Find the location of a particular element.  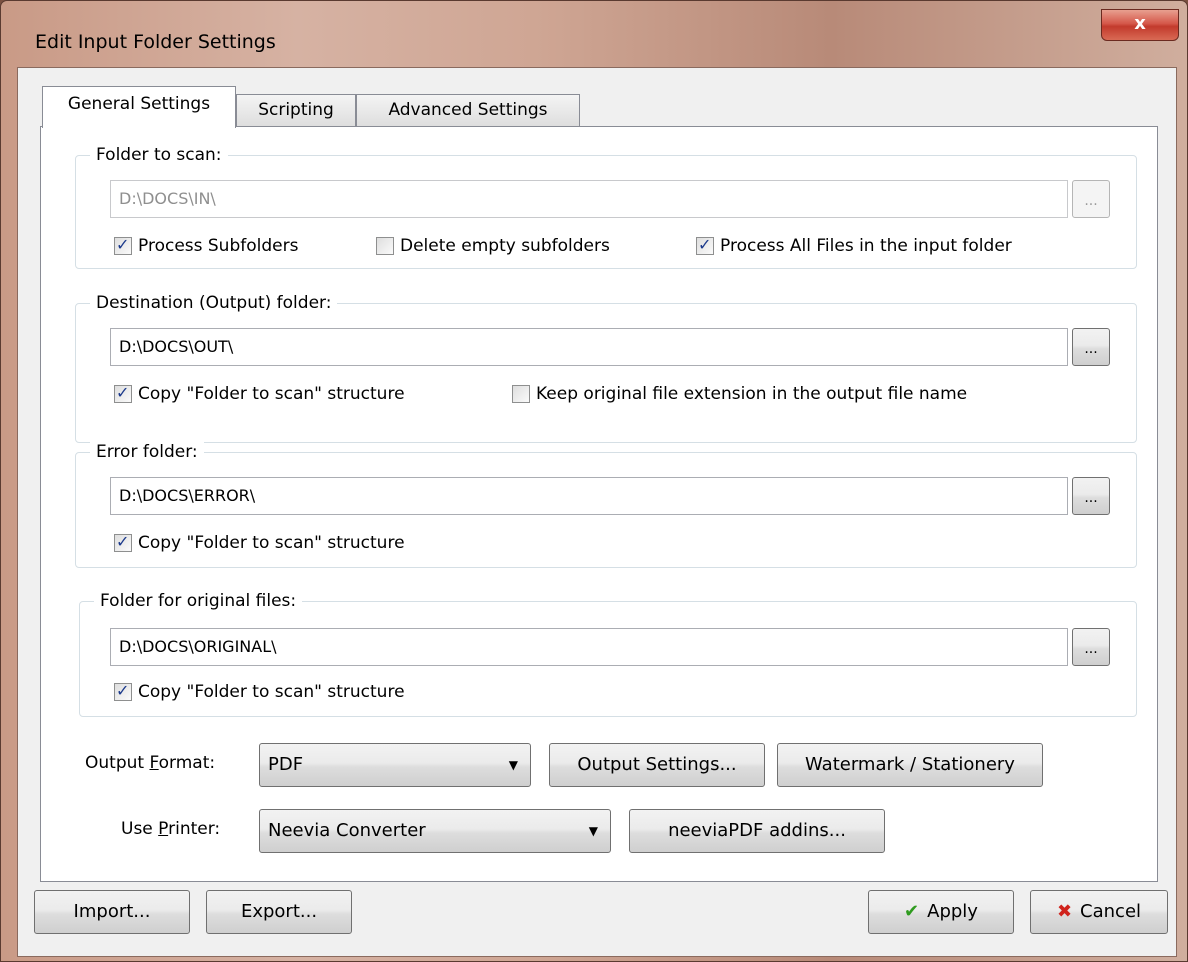

use-printer-label: Use Printer: is located at coordinates (171, 829).